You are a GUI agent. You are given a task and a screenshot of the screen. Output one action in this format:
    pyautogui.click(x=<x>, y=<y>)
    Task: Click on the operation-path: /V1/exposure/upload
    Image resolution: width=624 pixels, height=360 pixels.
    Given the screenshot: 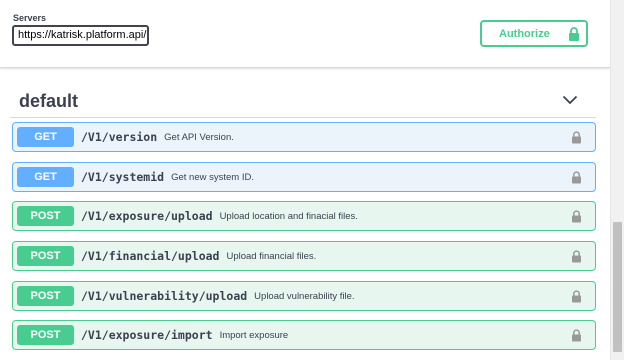 What is the action you would take?
    pyautogui.click(x=147, y=216)
    